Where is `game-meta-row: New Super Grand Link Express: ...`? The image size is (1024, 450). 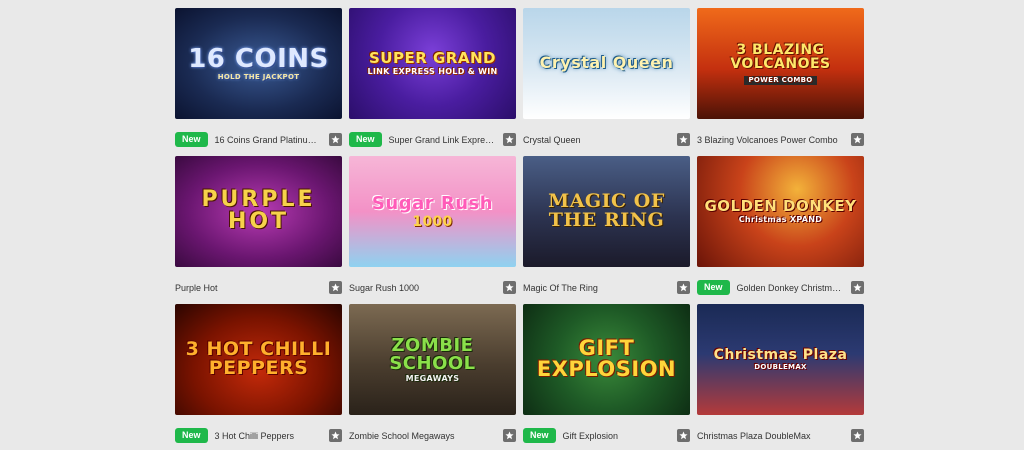 game-meta-row: New Super Grand Link Express: ... is located at coordinates (432, 137).